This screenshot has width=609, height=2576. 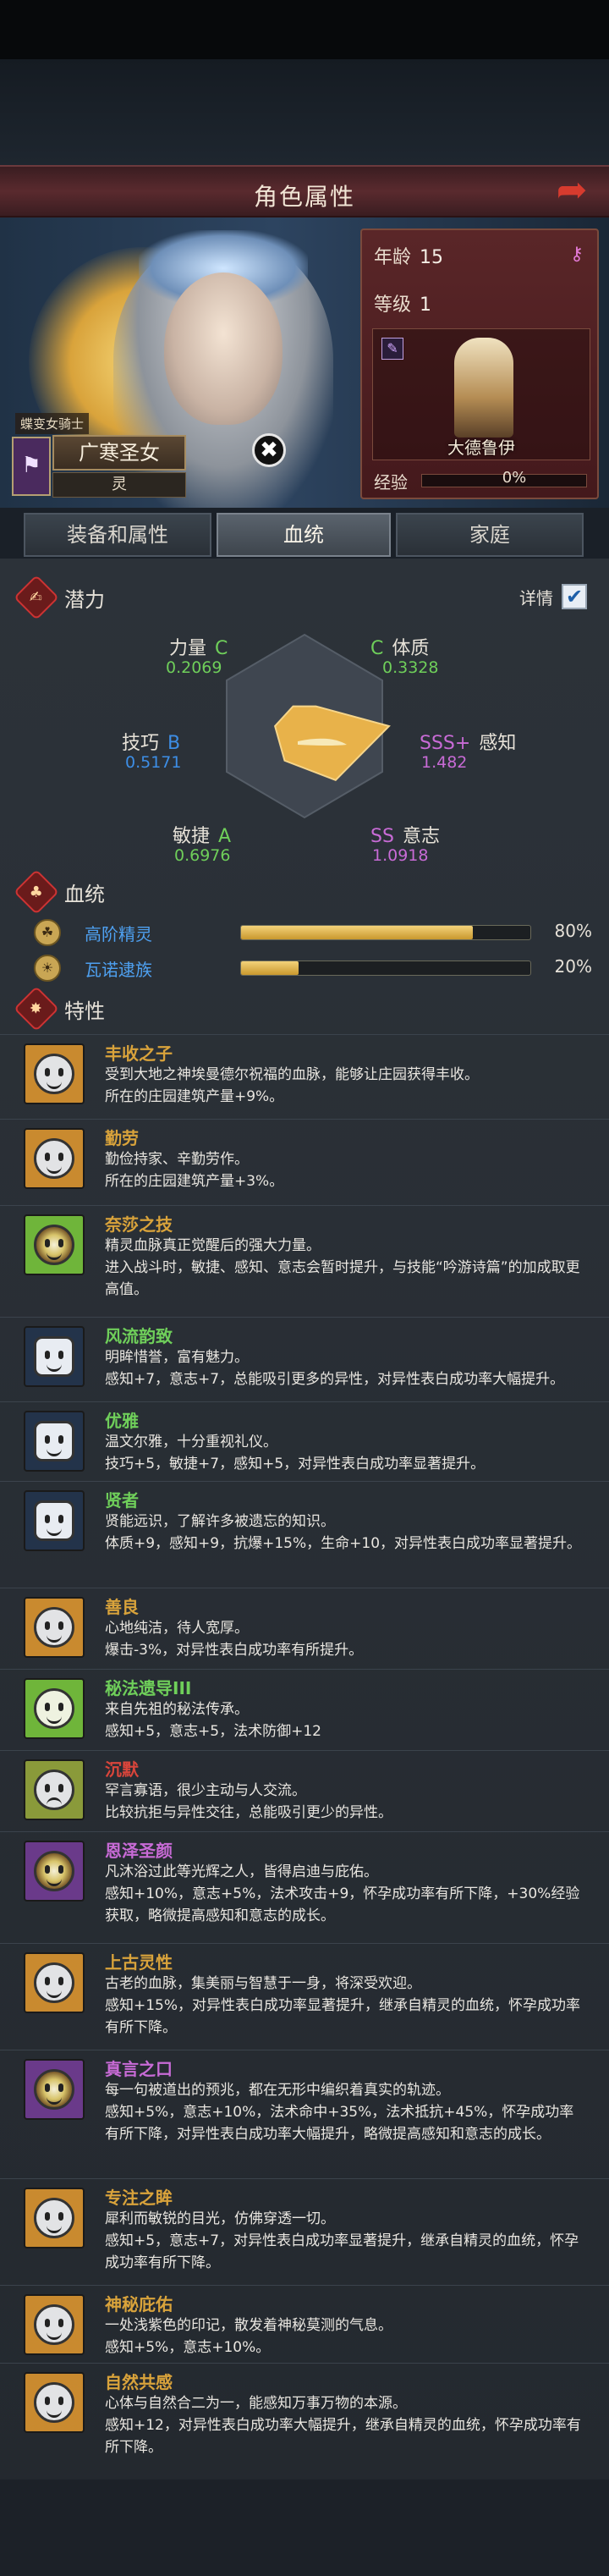 I want to click on trait-title: 奈莎之技, so click(x=139, y=1224).